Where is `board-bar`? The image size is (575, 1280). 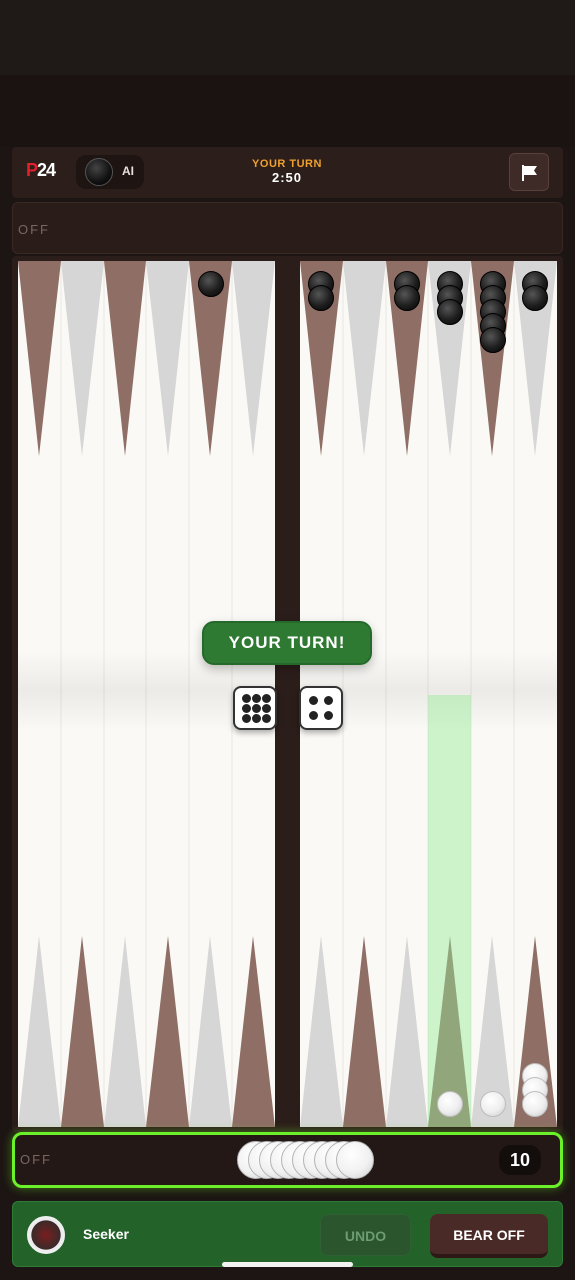
board-bar is located at coordinates (287, 694).